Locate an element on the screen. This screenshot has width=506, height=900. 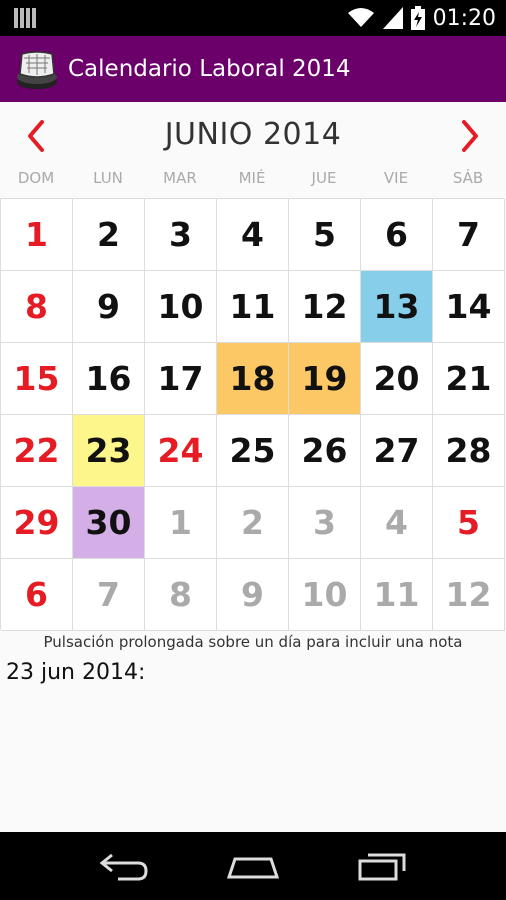
recents-icon is located at coordinates (382, 866).